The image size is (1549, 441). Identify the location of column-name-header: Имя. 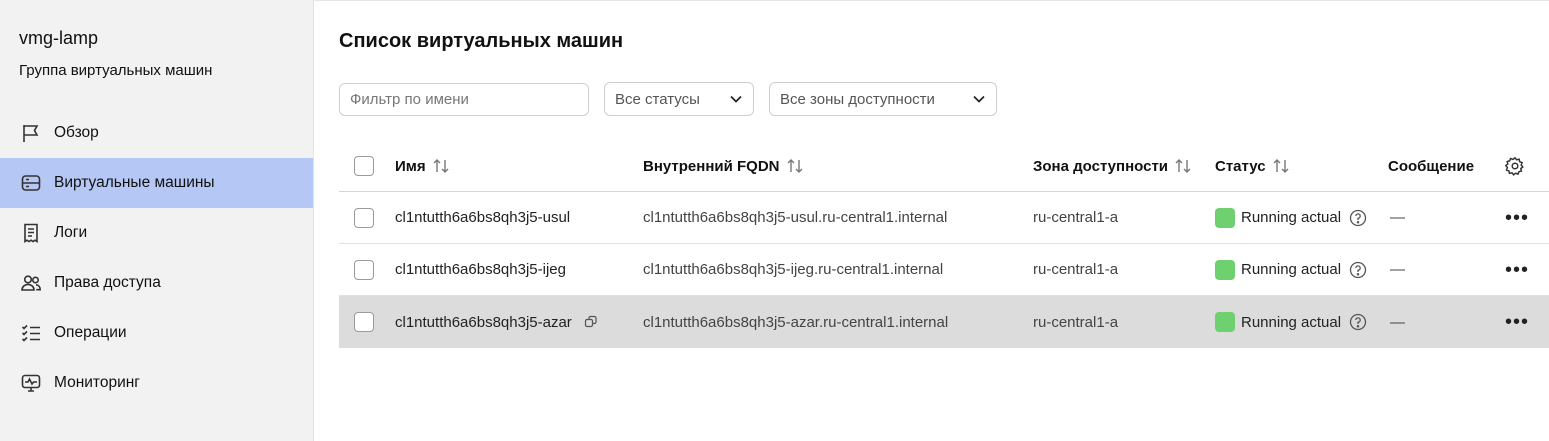
(422, 166).